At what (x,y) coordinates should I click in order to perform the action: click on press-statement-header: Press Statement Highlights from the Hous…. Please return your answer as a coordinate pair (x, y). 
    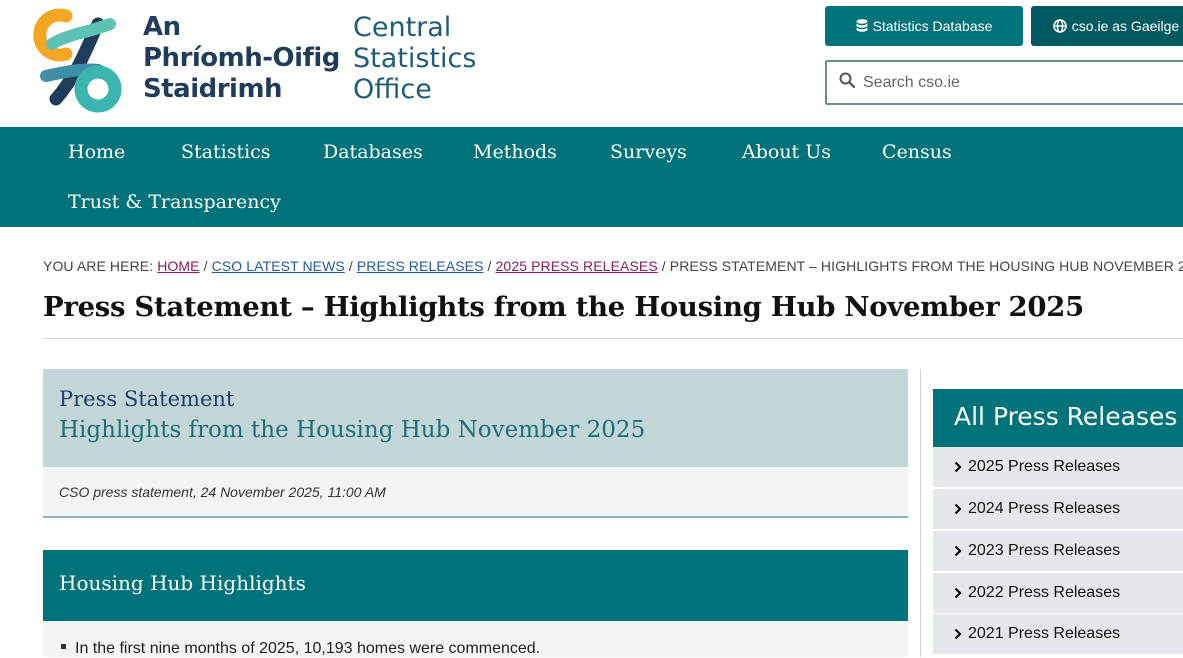
    Looking at the image, I should click on (475, 418).